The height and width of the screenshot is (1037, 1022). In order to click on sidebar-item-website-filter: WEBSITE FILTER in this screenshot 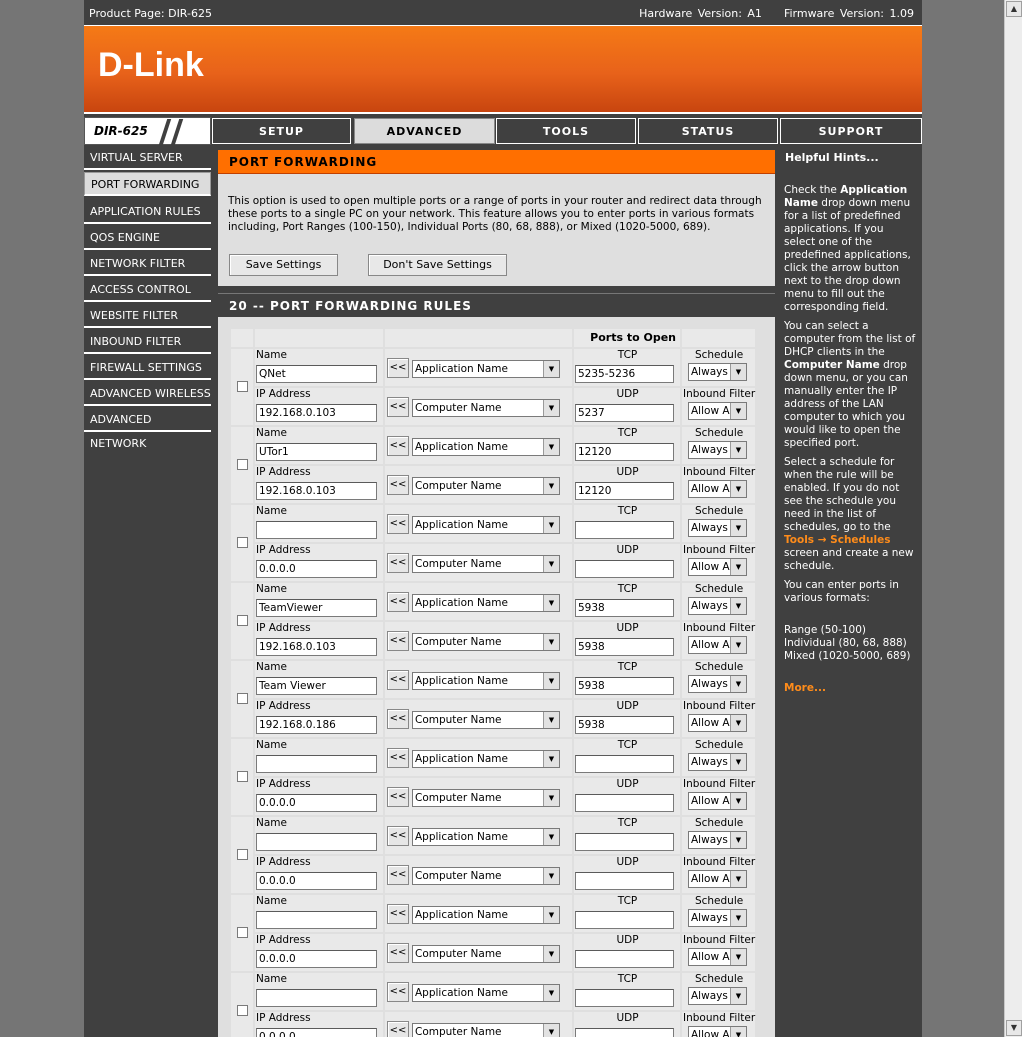, I will do `click(147, 316)`.